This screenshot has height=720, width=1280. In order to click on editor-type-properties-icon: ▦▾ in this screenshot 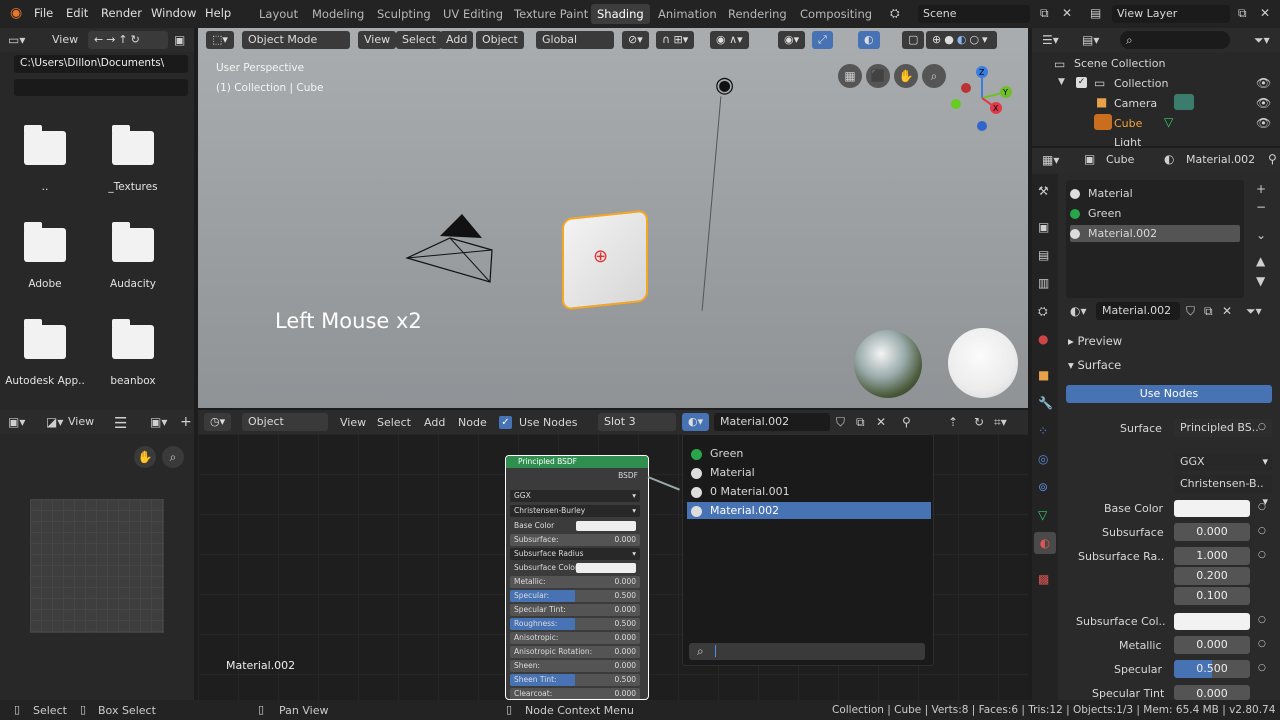, I will do `click(1050, 160)`.